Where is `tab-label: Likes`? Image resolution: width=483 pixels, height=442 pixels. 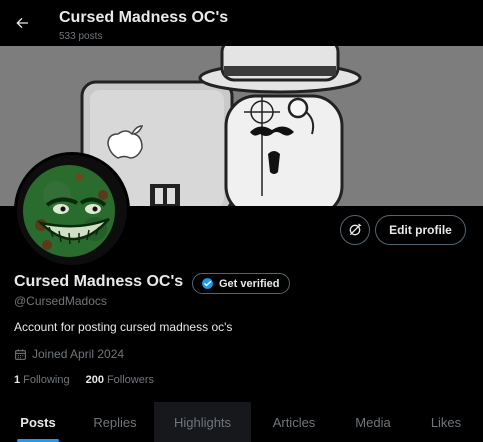 tab-label: Likes is located at coordinates (446, 422).